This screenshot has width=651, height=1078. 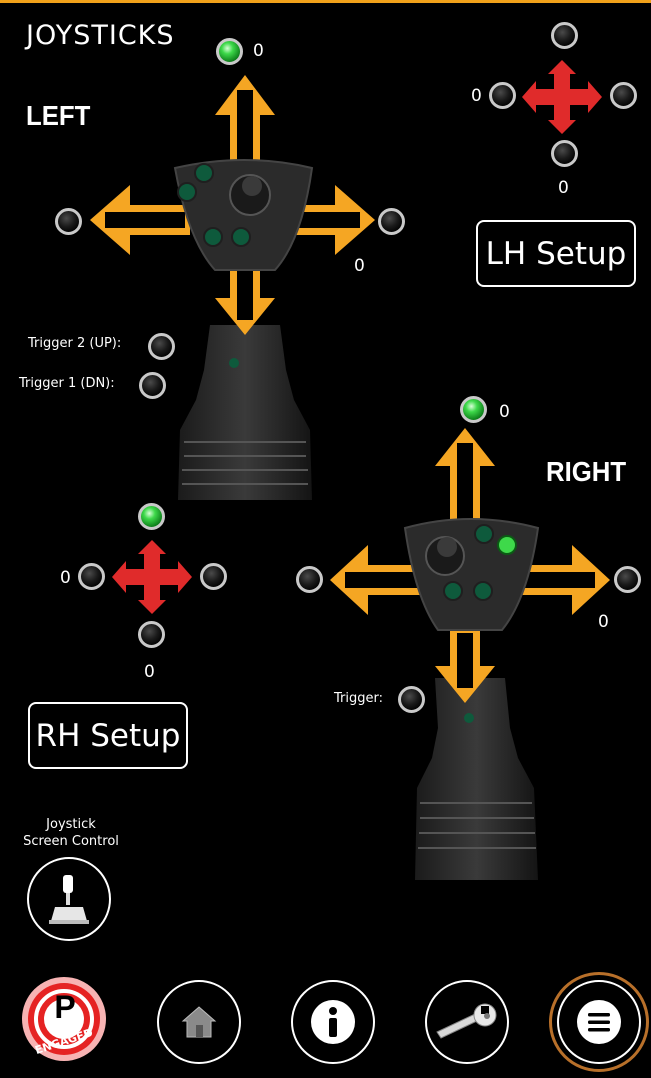 What do you see at coordinates (258, 51) in the screenshot?
I see `left-up-count: 0` at bounding box center [258, 51].